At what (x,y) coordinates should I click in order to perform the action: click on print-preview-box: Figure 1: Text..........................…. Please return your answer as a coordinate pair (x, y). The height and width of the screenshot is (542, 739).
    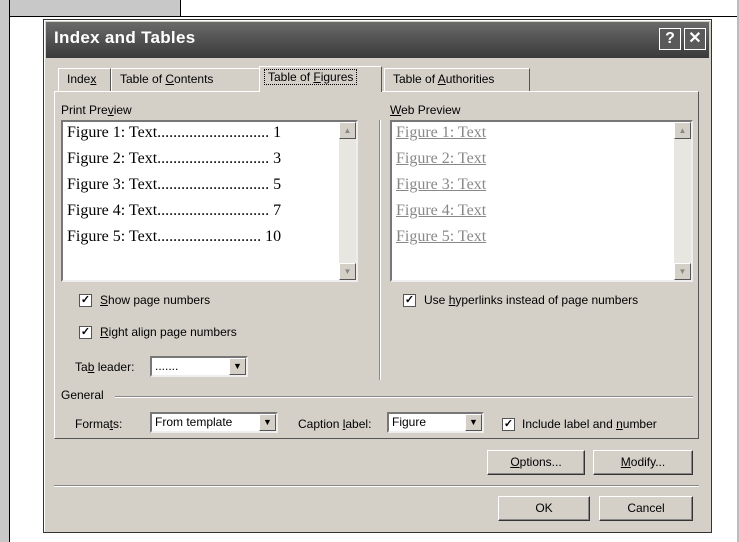
    Looking at the image, I should click on (209, 201).